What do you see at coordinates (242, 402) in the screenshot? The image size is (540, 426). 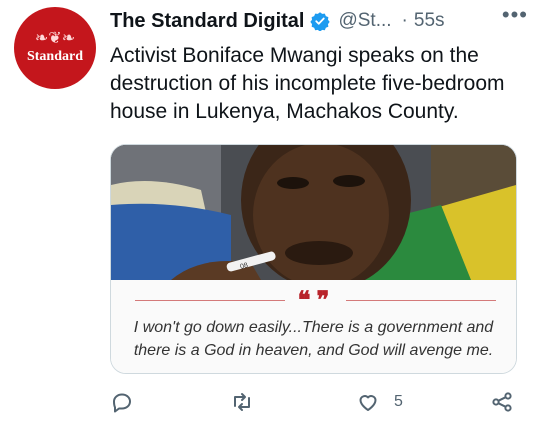 I see `retweet-icon` at bounding box center [242, 402].